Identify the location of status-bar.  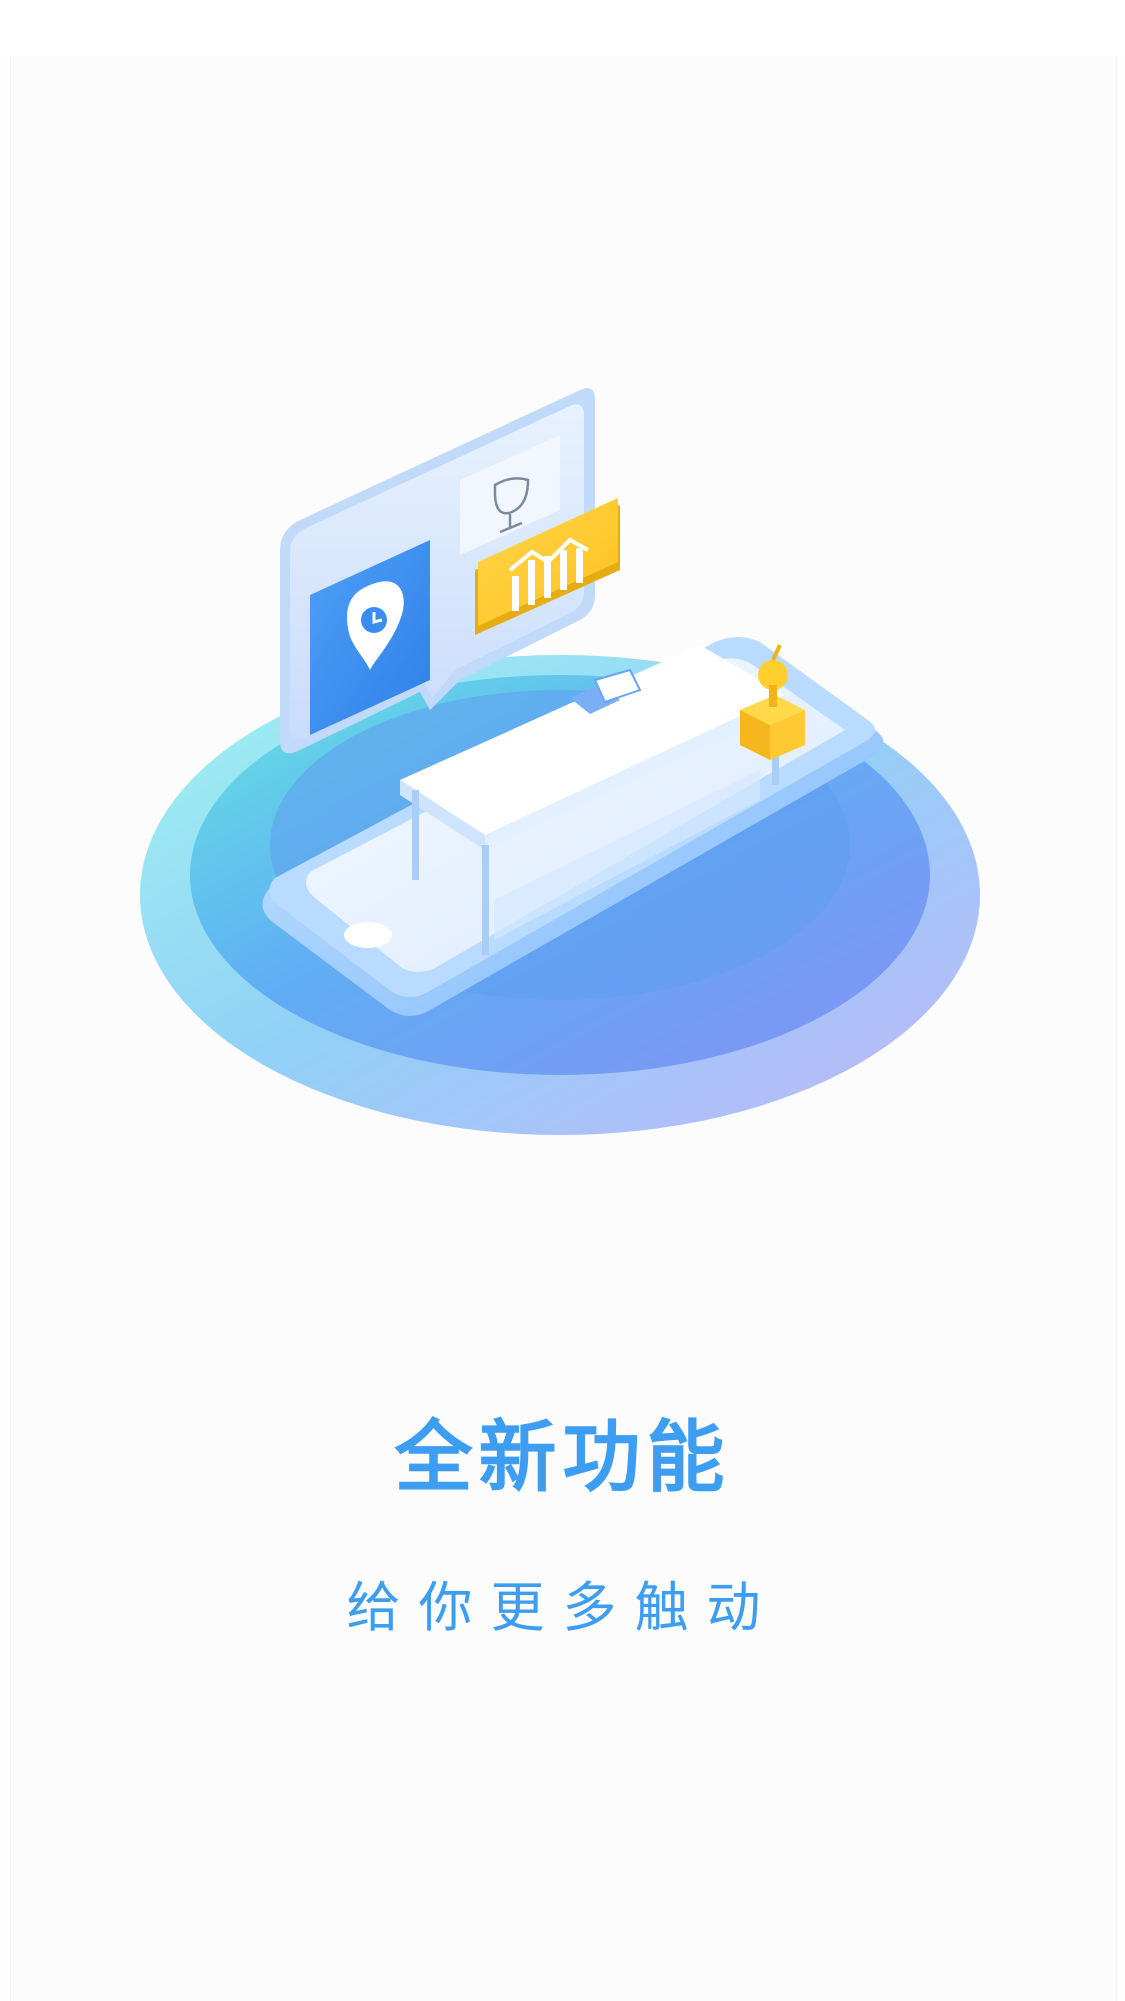
(562, 28).